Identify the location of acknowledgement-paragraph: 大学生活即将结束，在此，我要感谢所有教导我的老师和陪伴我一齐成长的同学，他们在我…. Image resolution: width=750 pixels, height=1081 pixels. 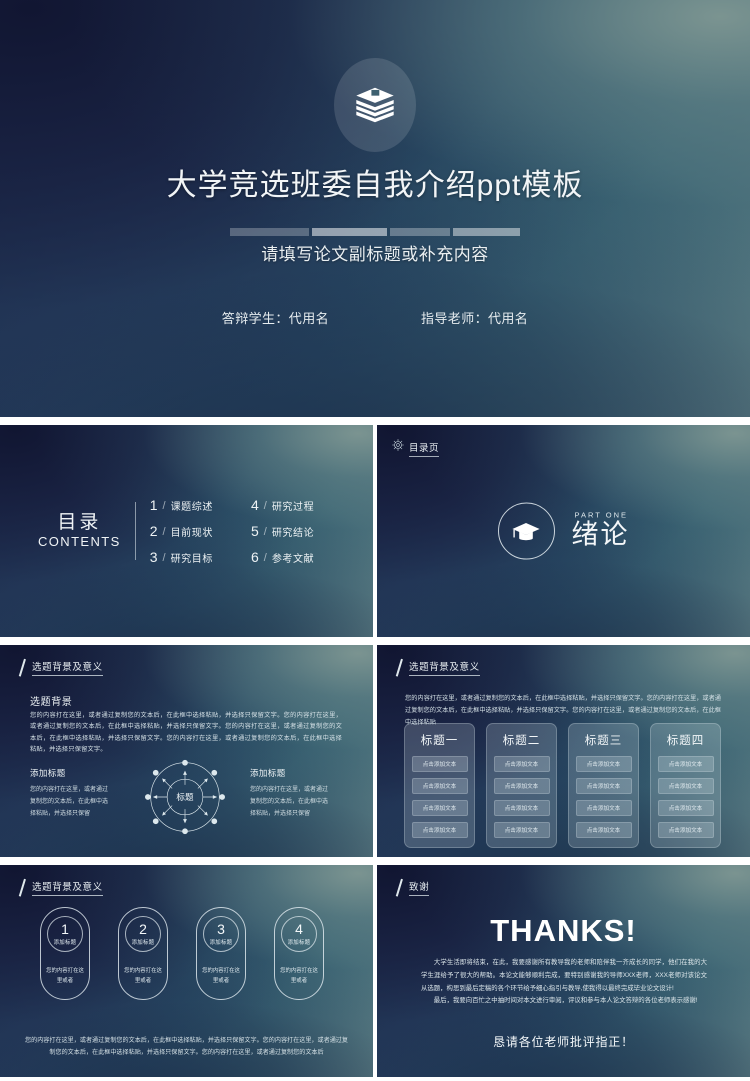
(564, 976).